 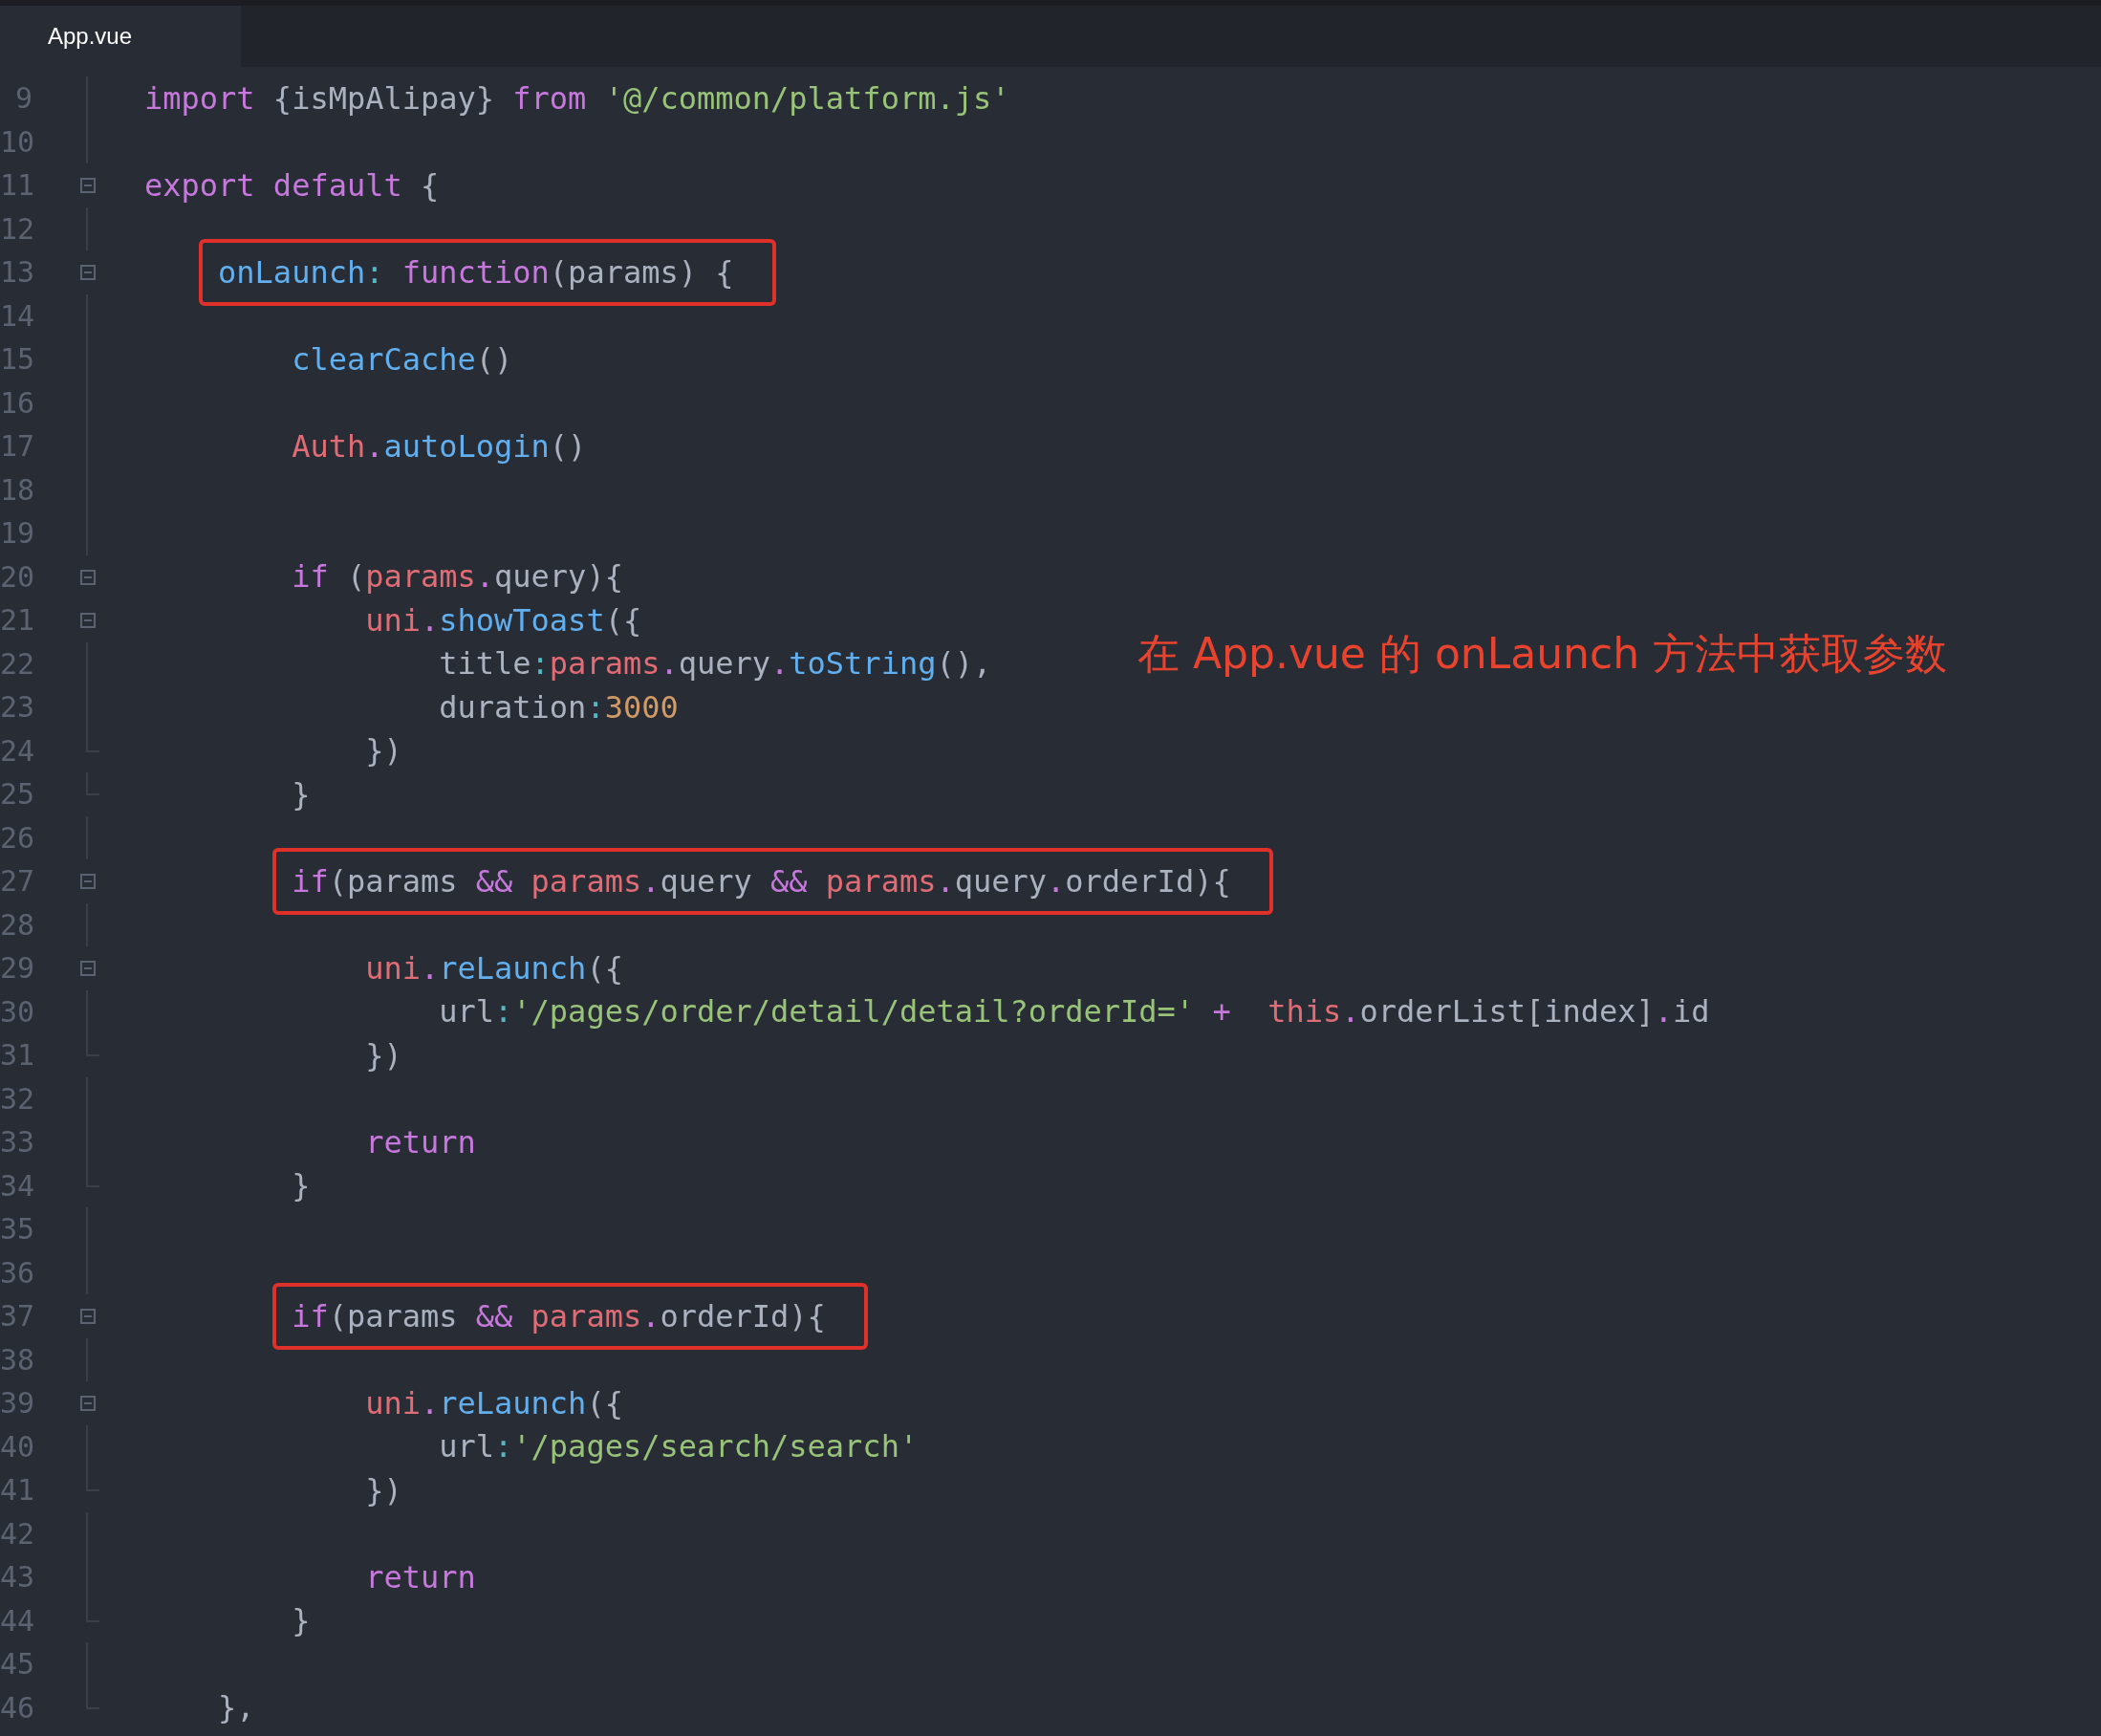 What do you see at coordinates (120, 36) in the screenshot?
I see `file-tab: App.vue` at bounding box center [120, 36].